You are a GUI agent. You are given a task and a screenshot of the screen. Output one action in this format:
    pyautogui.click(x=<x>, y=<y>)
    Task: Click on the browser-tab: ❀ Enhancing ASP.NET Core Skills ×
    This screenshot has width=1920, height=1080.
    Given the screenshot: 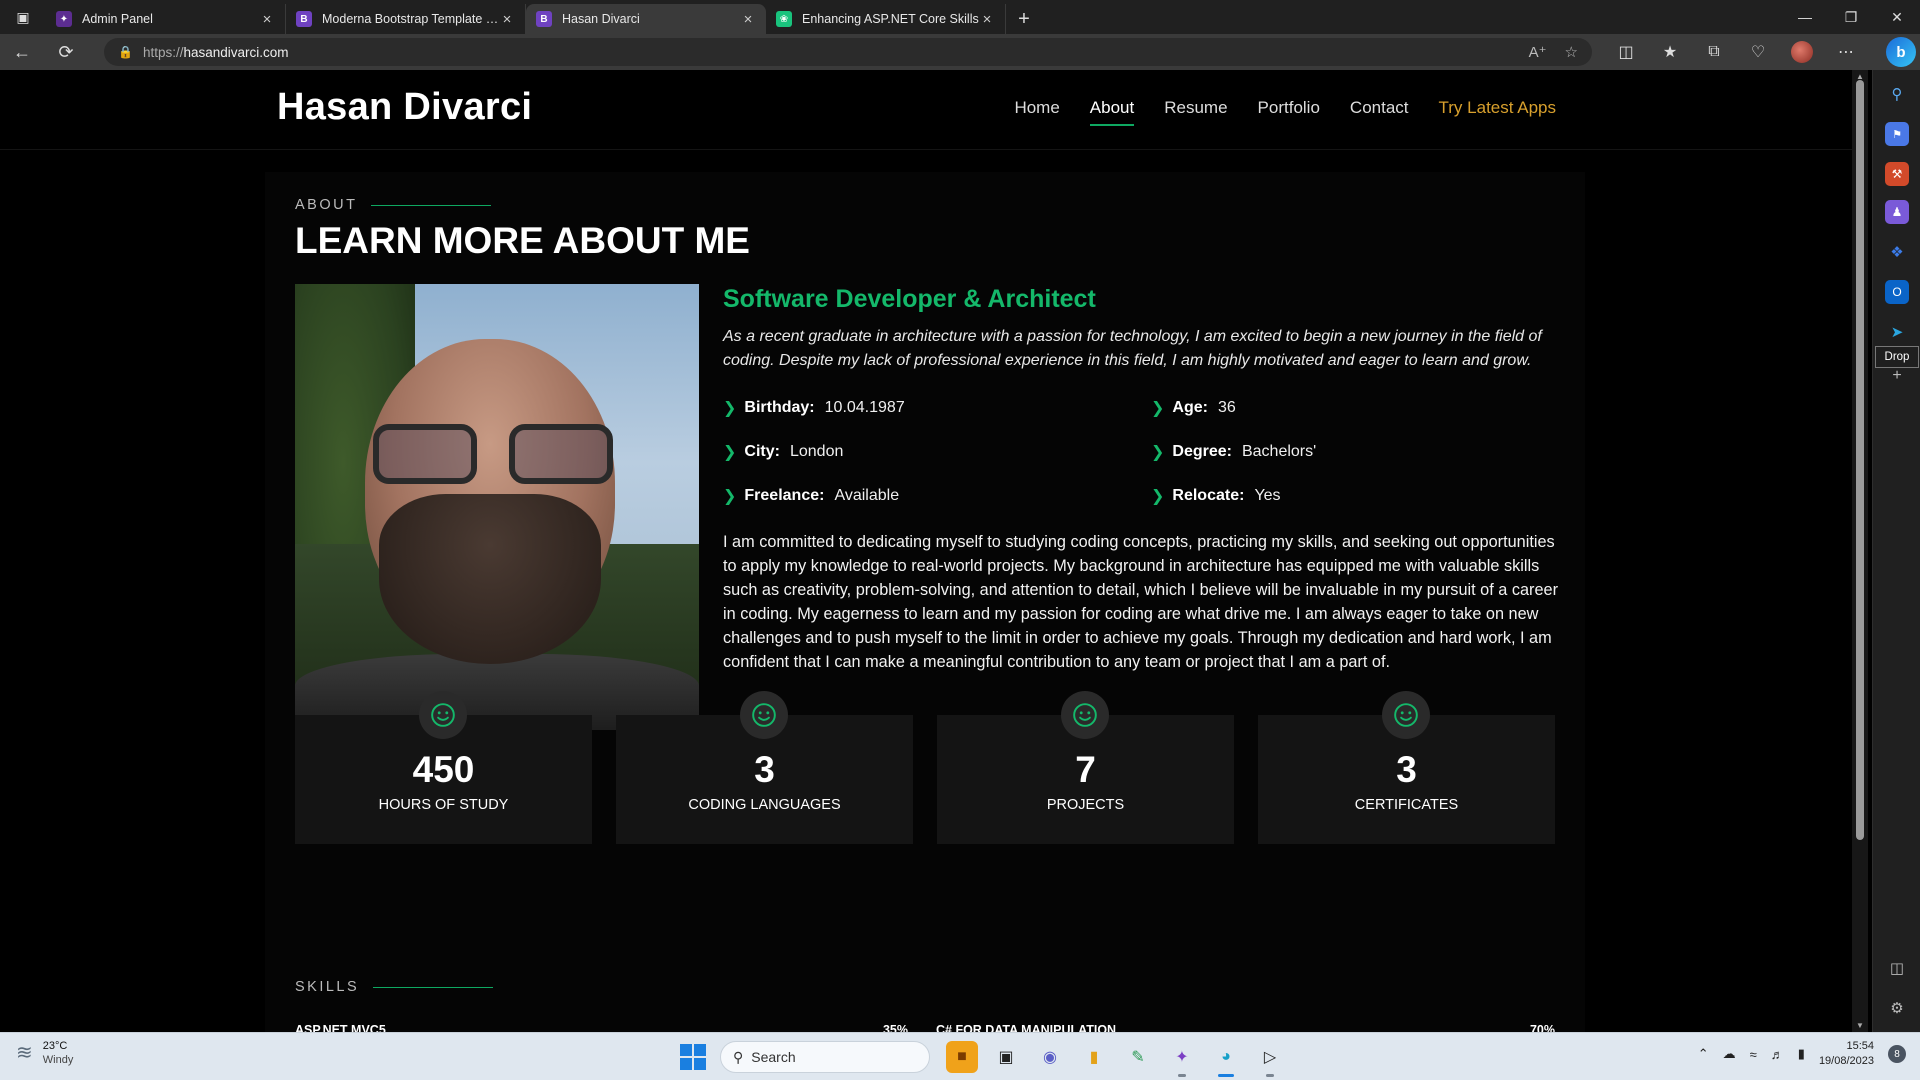 What is the action you would take?
    pyautogui.click(x=886, y=19)
    